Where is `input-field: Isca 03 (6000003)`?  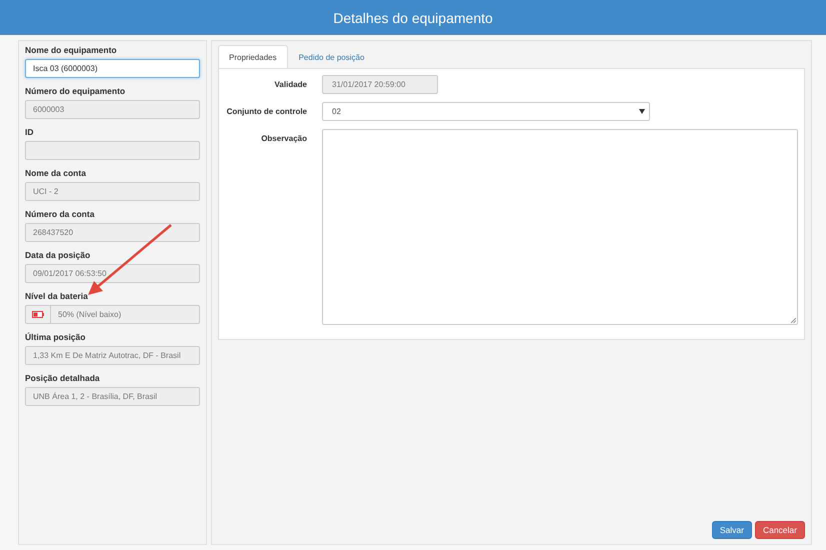
input-field: Isca 03 (6000003) is located at coordinates (112, 68).